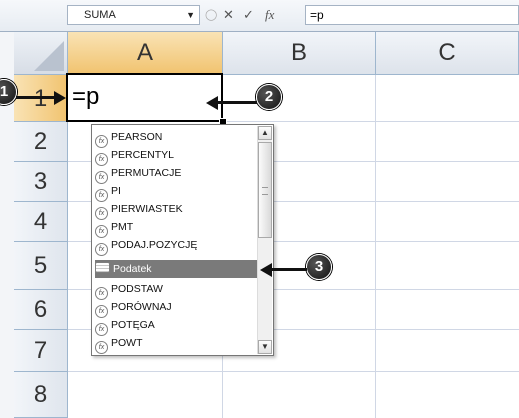 Image resolution: width=519 pixels, height=418 pixels. I want to click on row-header-8: 8, so click(41, 395).